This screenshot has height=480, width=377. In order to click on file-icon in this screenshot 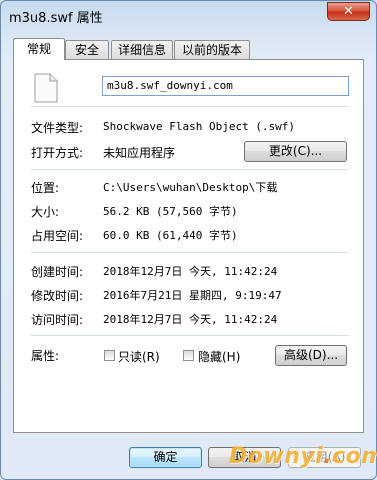, I will do `click(46, 88)`.